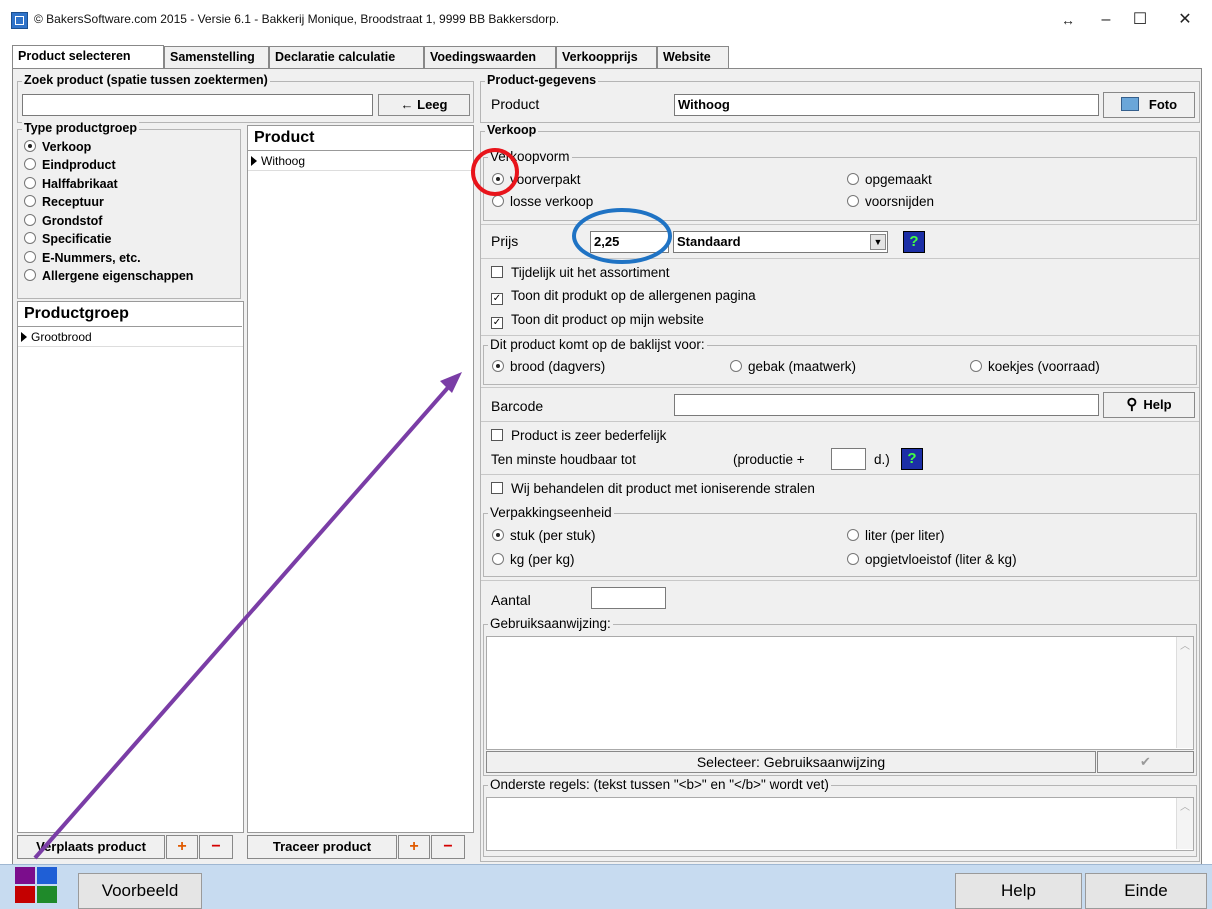  Describe the element at coordinates (1132, 404) in the screenshot. I see `magnifier-icon: ⚲` at that location.